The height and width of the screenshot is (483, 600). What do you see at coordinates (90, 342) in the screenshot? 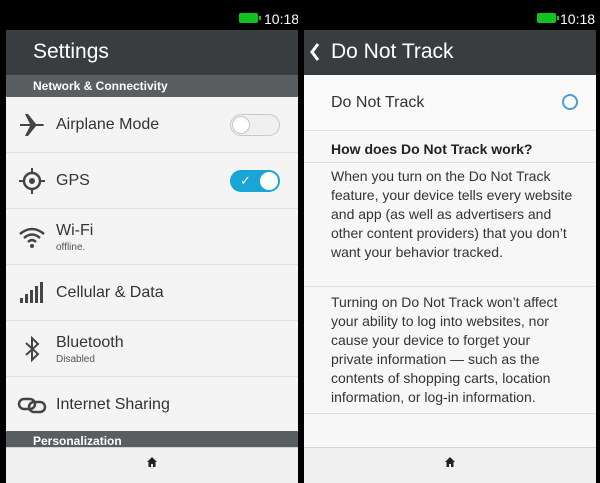
I see `settings-item-label: Bluetooth` at bounding box center [90, 342].